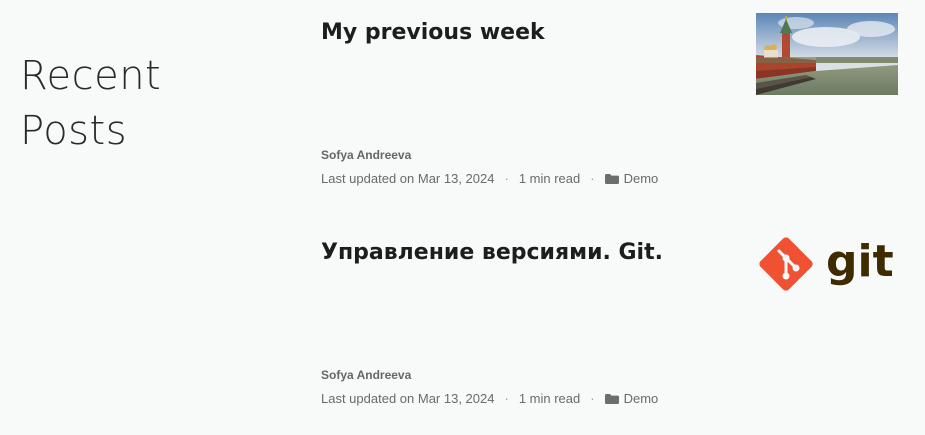  Describe the element at coordinates (827, 54) in the screenshot. I see `post-thumbnail` at that location.